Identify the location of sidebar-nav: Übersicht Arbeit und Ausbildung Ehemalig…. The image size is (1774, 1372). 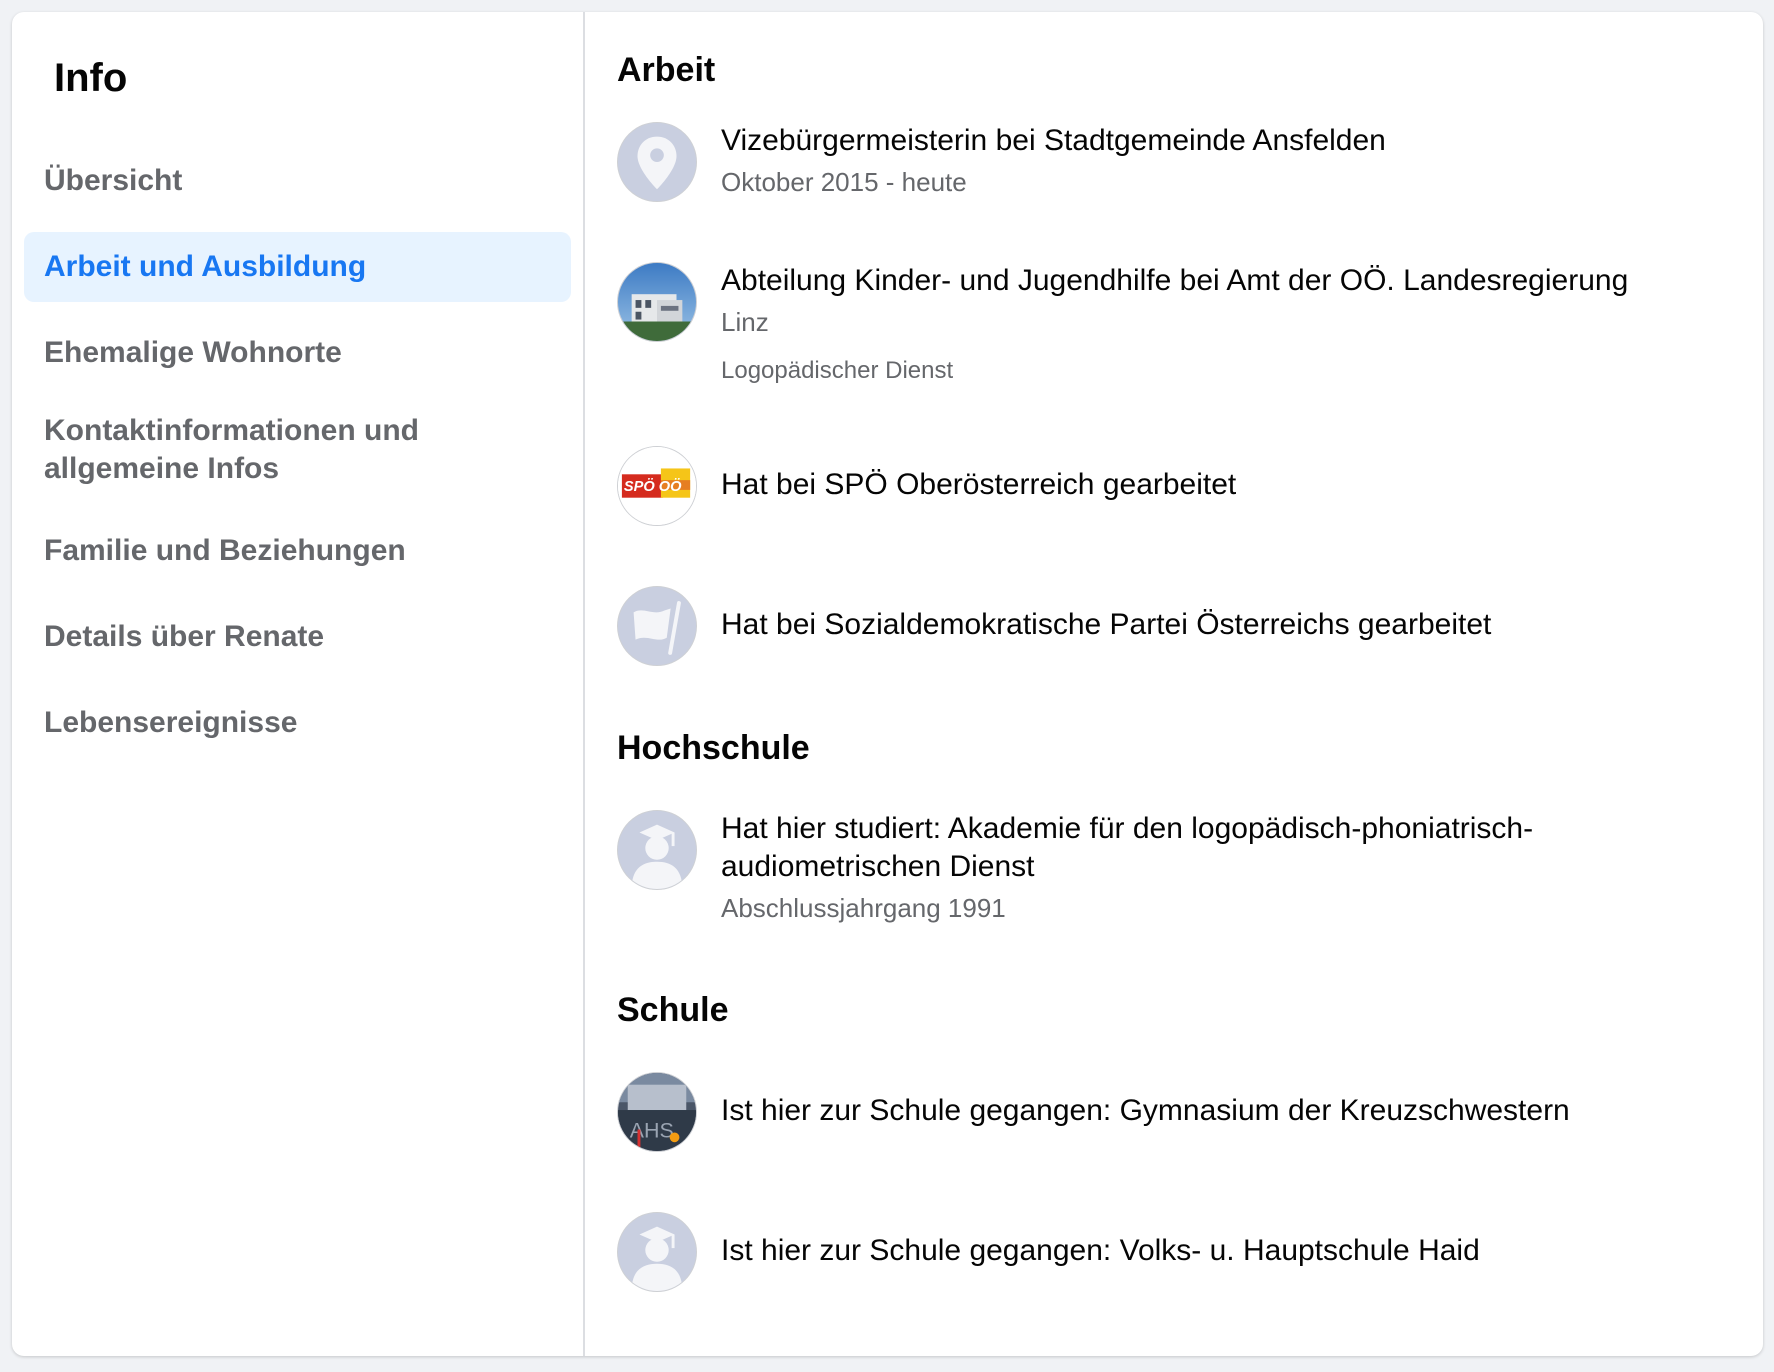
(297, 452).